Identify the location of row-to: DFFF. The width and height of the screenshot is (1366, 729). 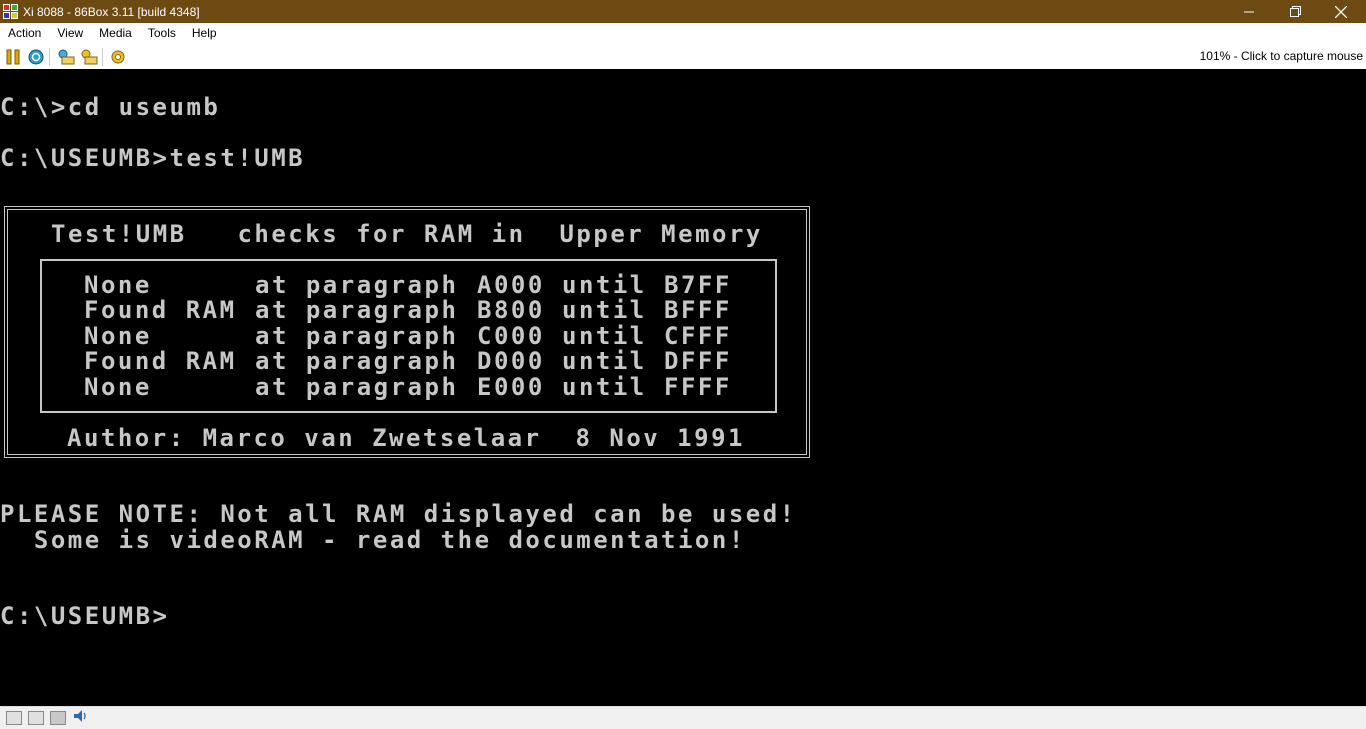
(698, 361).